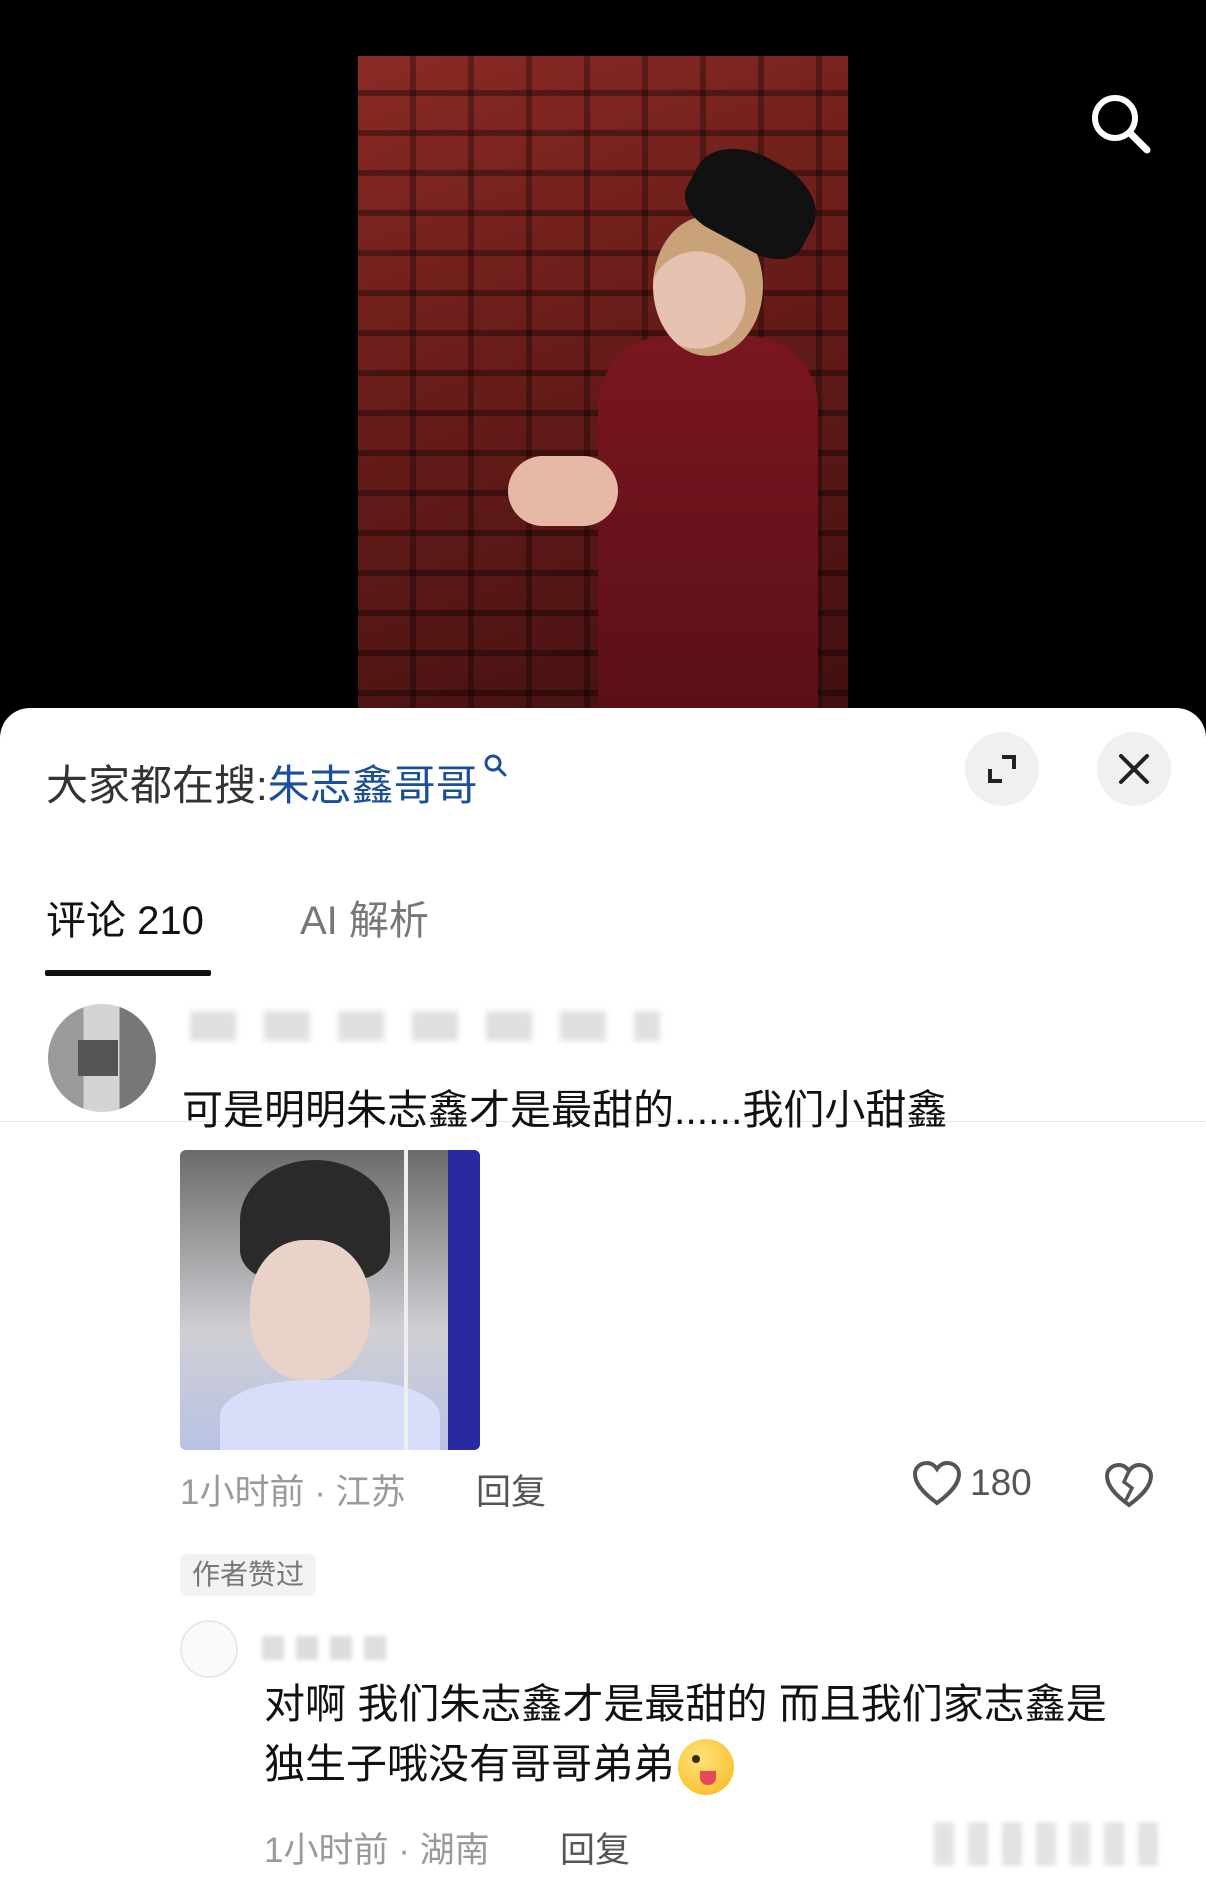 This screenshot has width=1206, height=1888. Describe the element at coordinates (327, 1648) in the screenshot. I see `reply-username-blurred` at that location.